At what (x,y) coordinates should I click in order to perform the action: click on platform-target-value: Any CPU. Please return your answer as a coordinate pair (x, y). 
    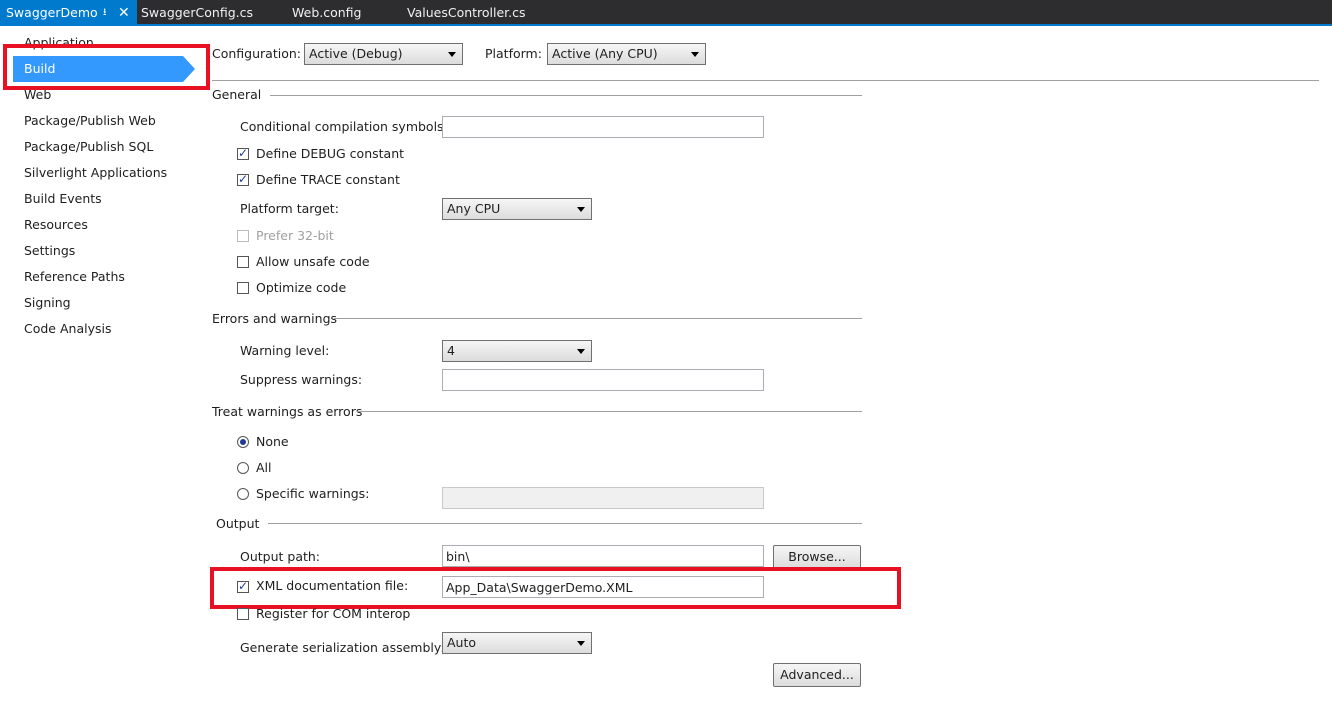
    Looking at the image, I should click on (474, 208).